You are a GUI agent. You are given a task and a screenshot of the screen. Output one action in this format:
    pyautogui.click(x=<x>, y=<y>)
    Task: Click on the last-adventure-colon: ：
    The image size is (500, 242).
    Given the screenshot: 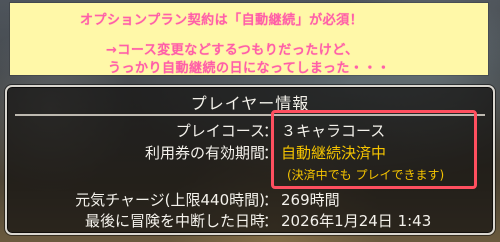 What is the action you would take?
    pyautogui.click(x=271, y=221)
    